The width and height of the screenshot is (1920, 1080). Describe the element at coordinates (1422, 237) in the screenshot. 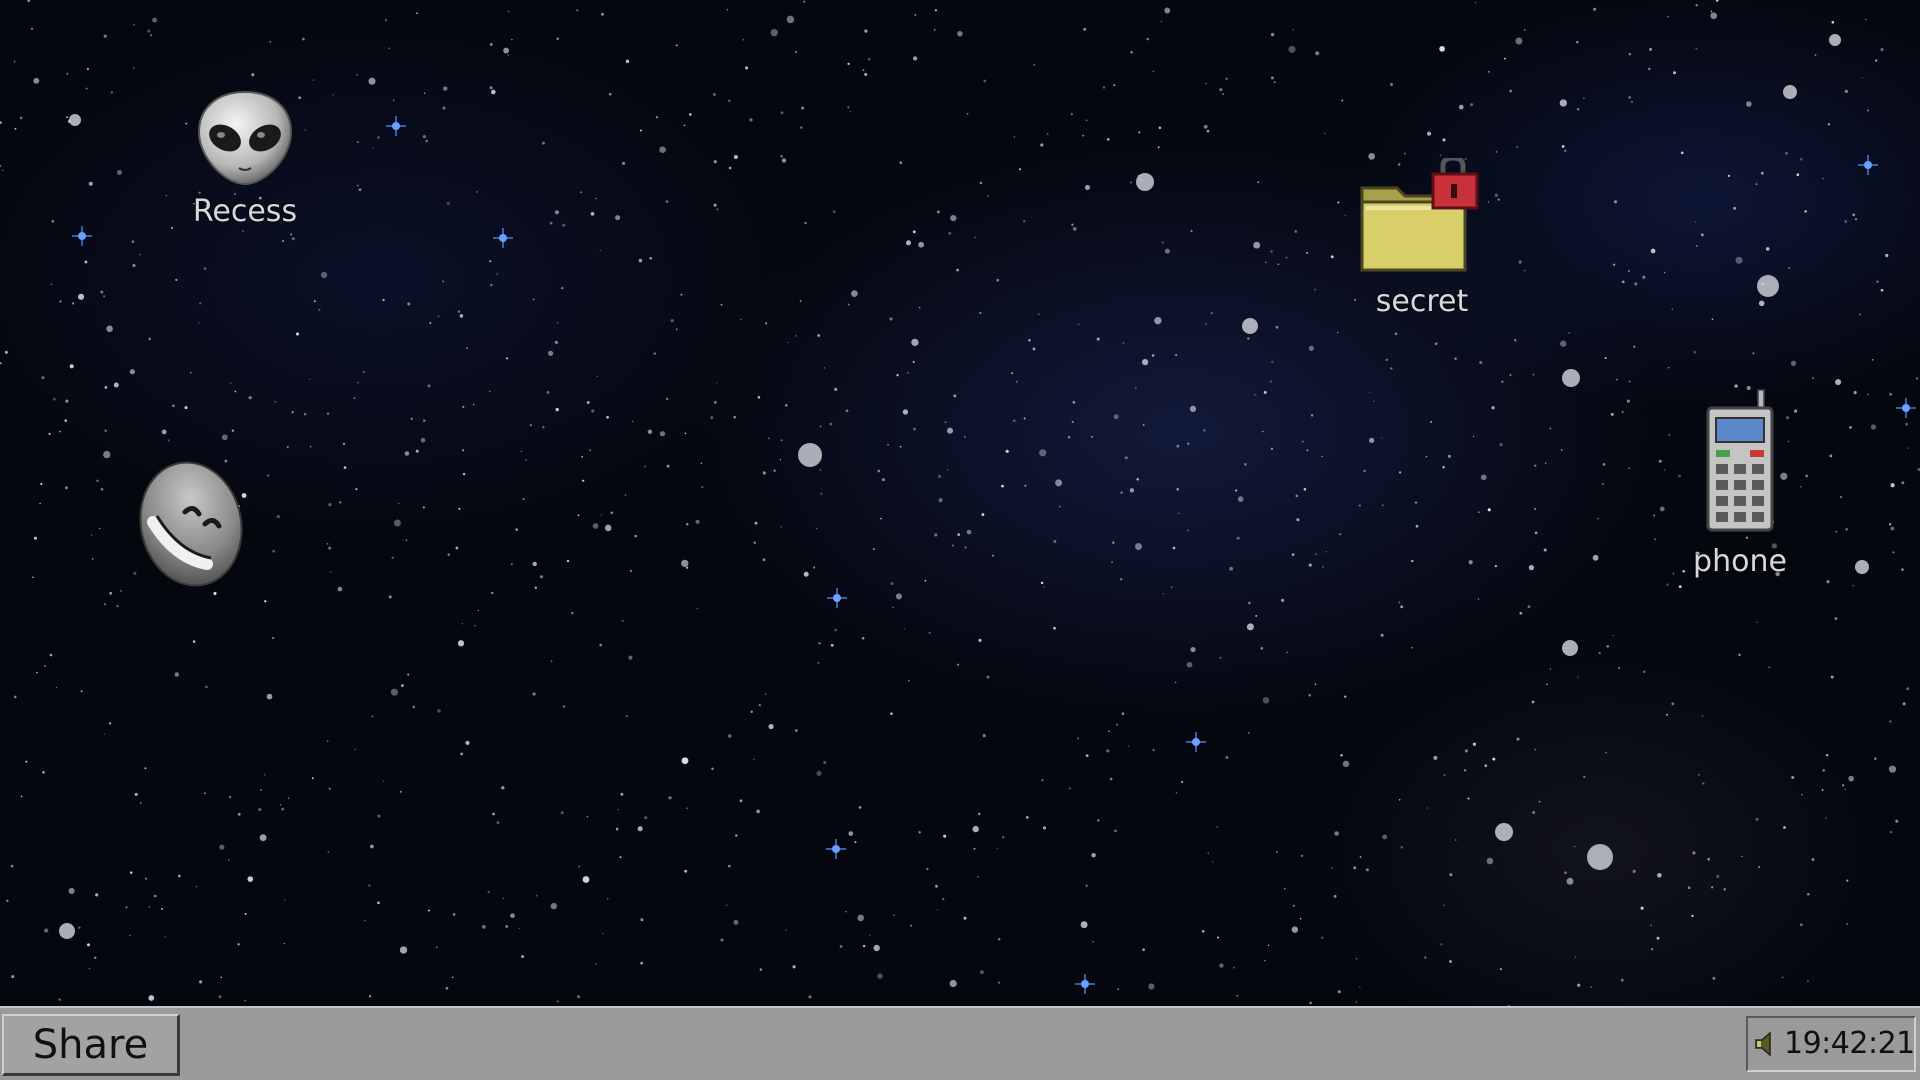

I see `desktop-icon-secret: secret` at that location.